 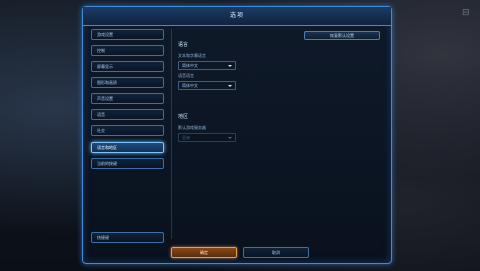 I want to click on ok-button: 确定, so click(x=204, y=252).